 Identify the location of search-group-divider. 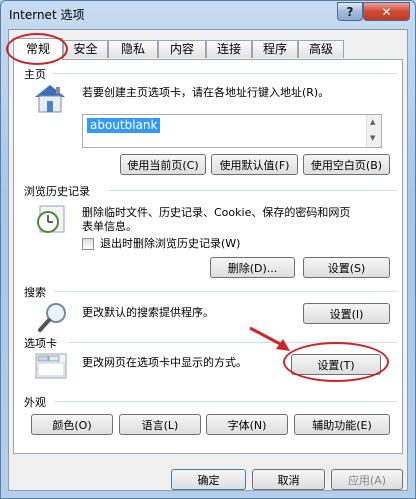
(225, 291).